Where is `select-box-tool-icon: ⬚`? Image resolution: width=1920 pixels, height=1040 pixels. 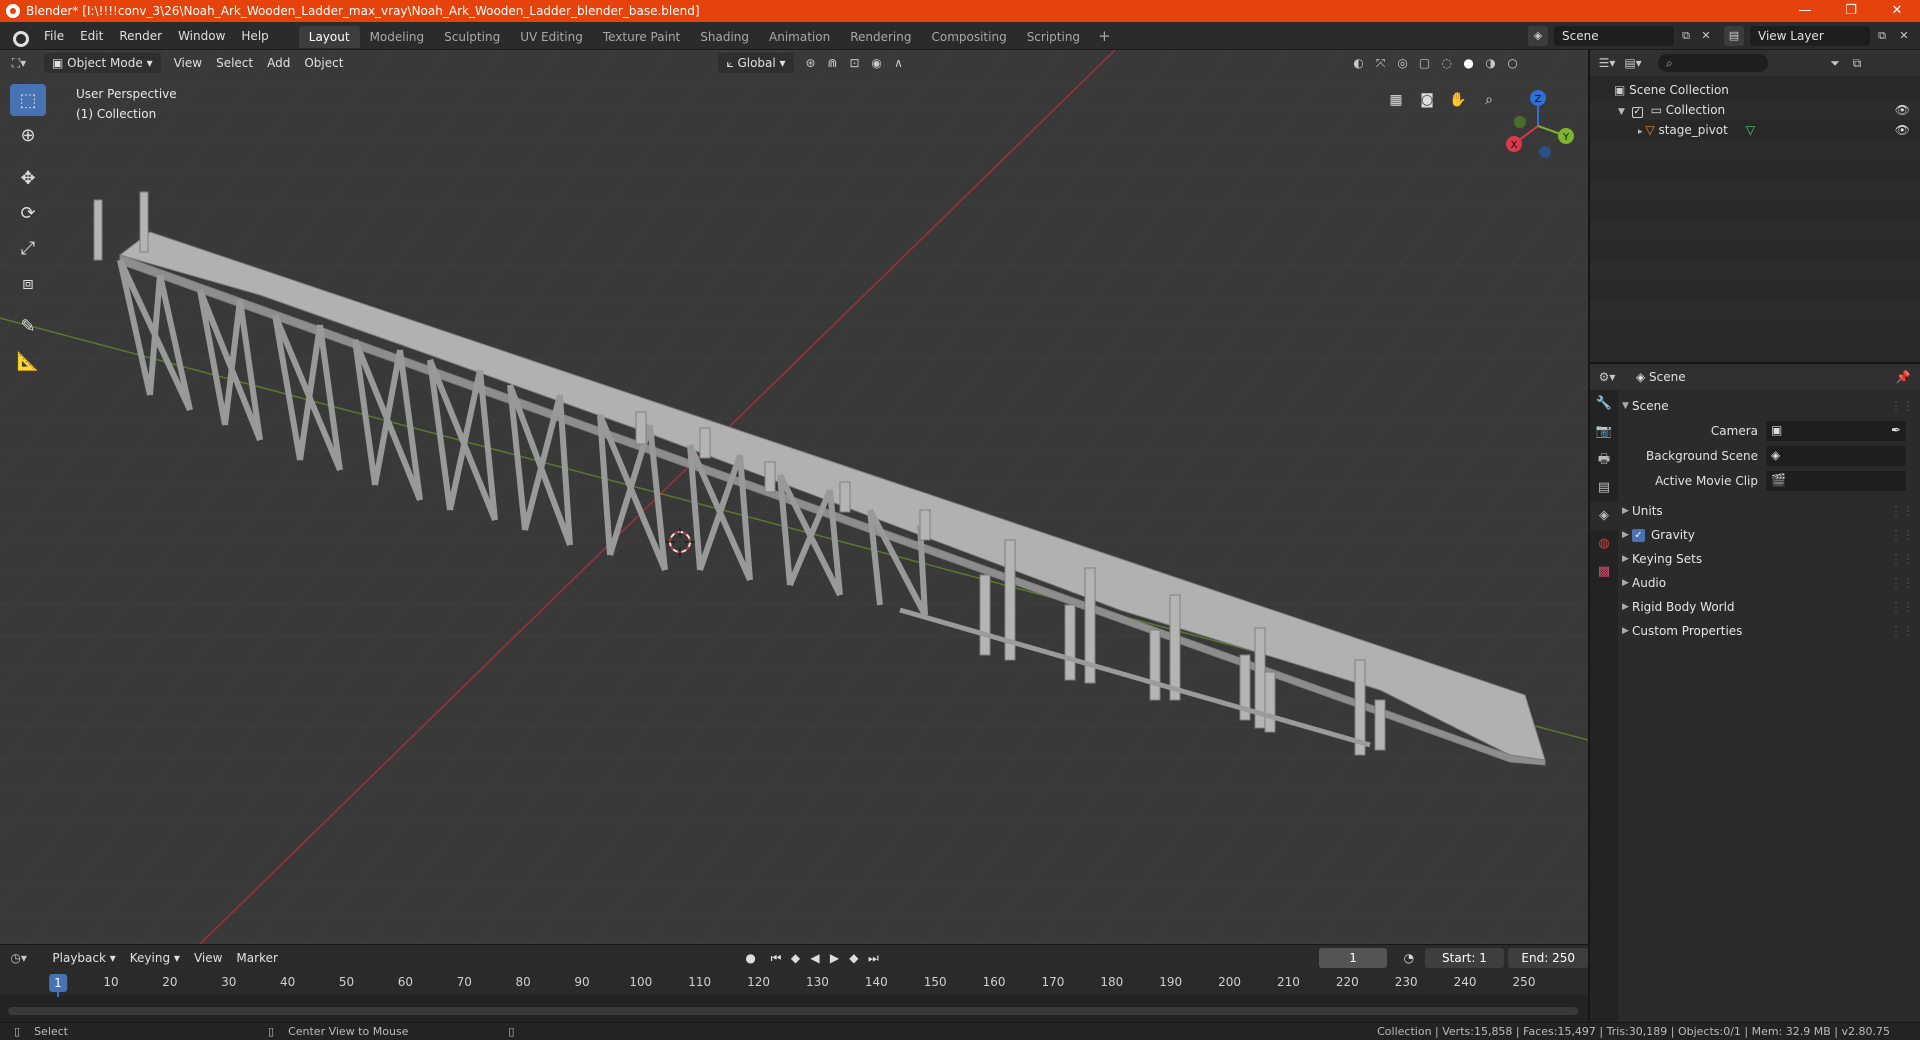 select-box-tool-icon: ⬚ is located at coordinates (28, 100).